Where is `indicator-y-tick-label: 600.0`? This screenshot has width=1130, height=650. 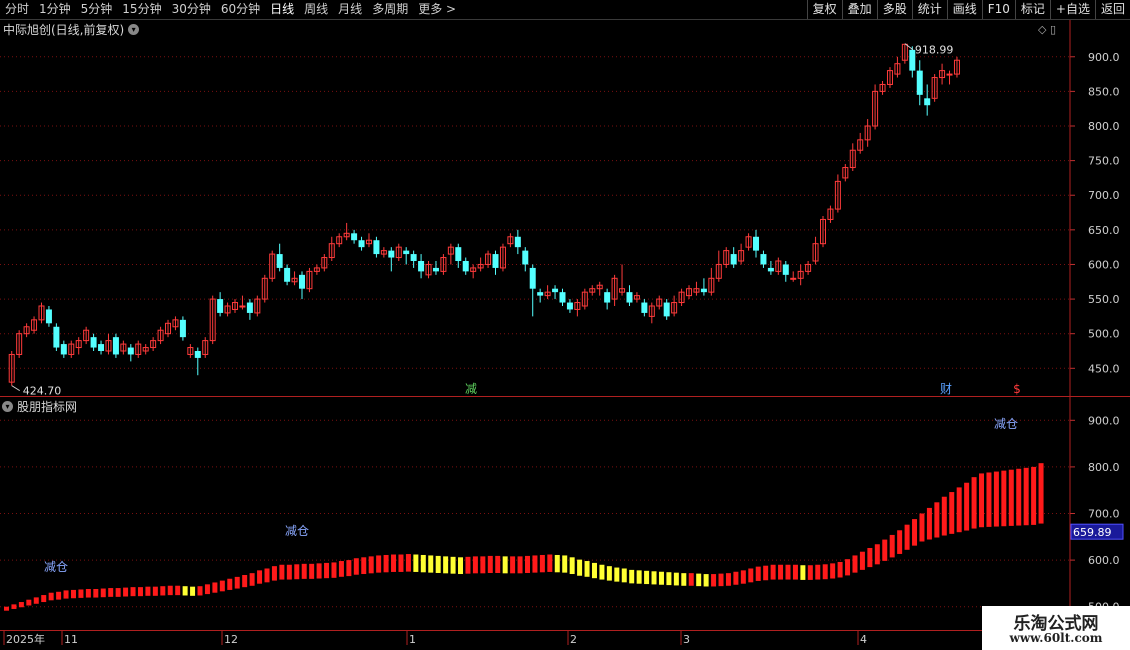 indicator-y-tick-label: 600.0 is located at coordinates (1104, 560).